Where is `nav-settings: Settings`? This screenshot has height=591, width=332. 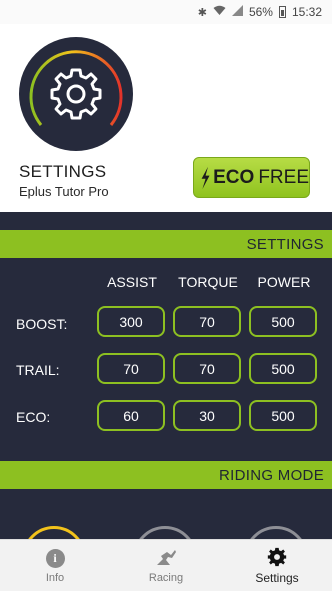
nav-settings: Settings is located at coordinates (277, 565).